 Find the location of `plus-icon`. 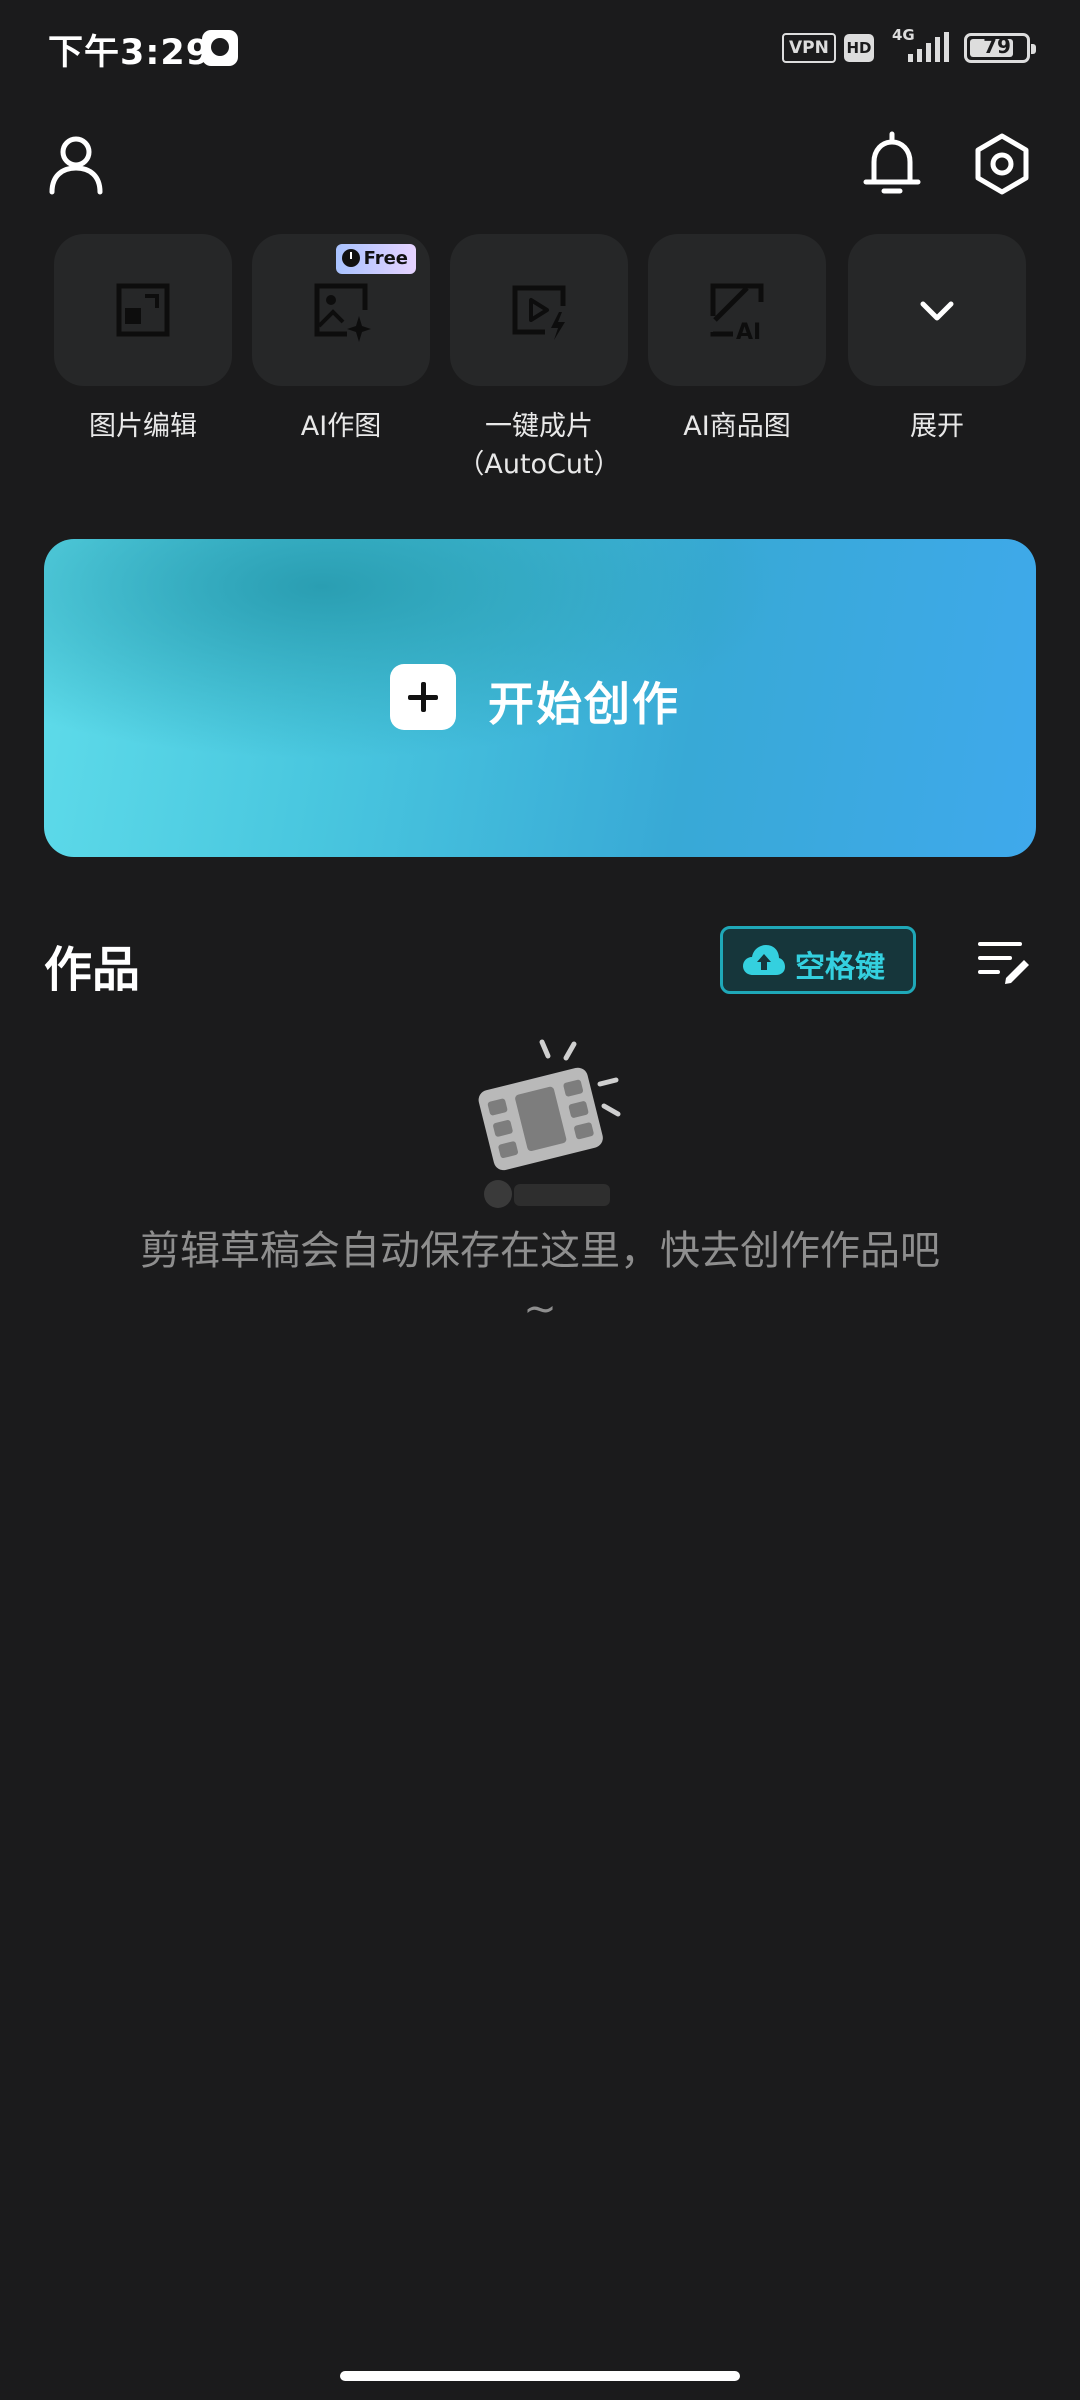

plus-icon is located at coordinates (423, 697).